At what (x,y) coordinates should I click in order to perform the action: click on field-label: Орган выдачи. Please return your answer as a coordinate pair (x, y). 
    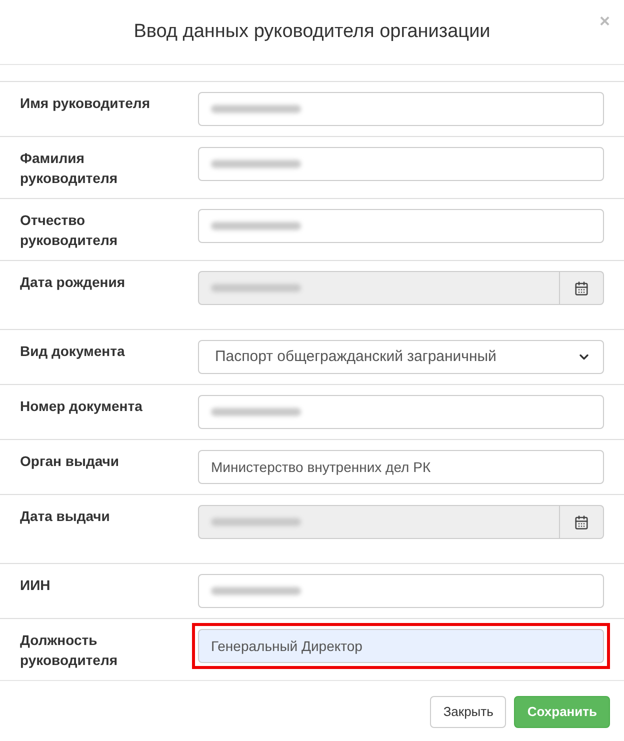
    Looking at the image, I should click on (70, 461).